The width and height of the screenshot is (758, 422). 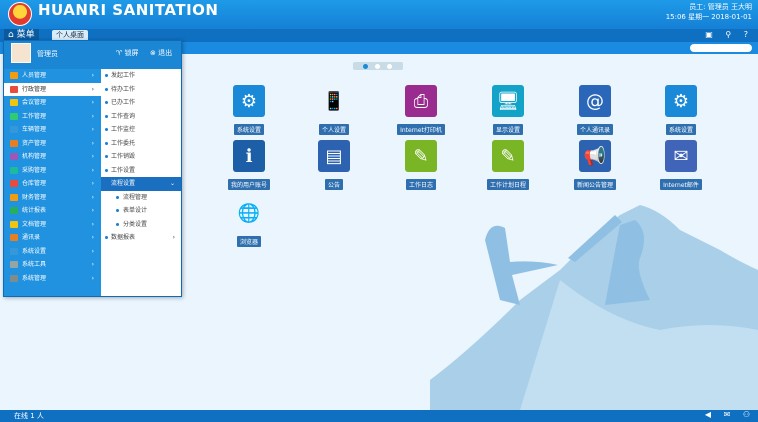 I want to click on avatar, so click(x=21, y=53).